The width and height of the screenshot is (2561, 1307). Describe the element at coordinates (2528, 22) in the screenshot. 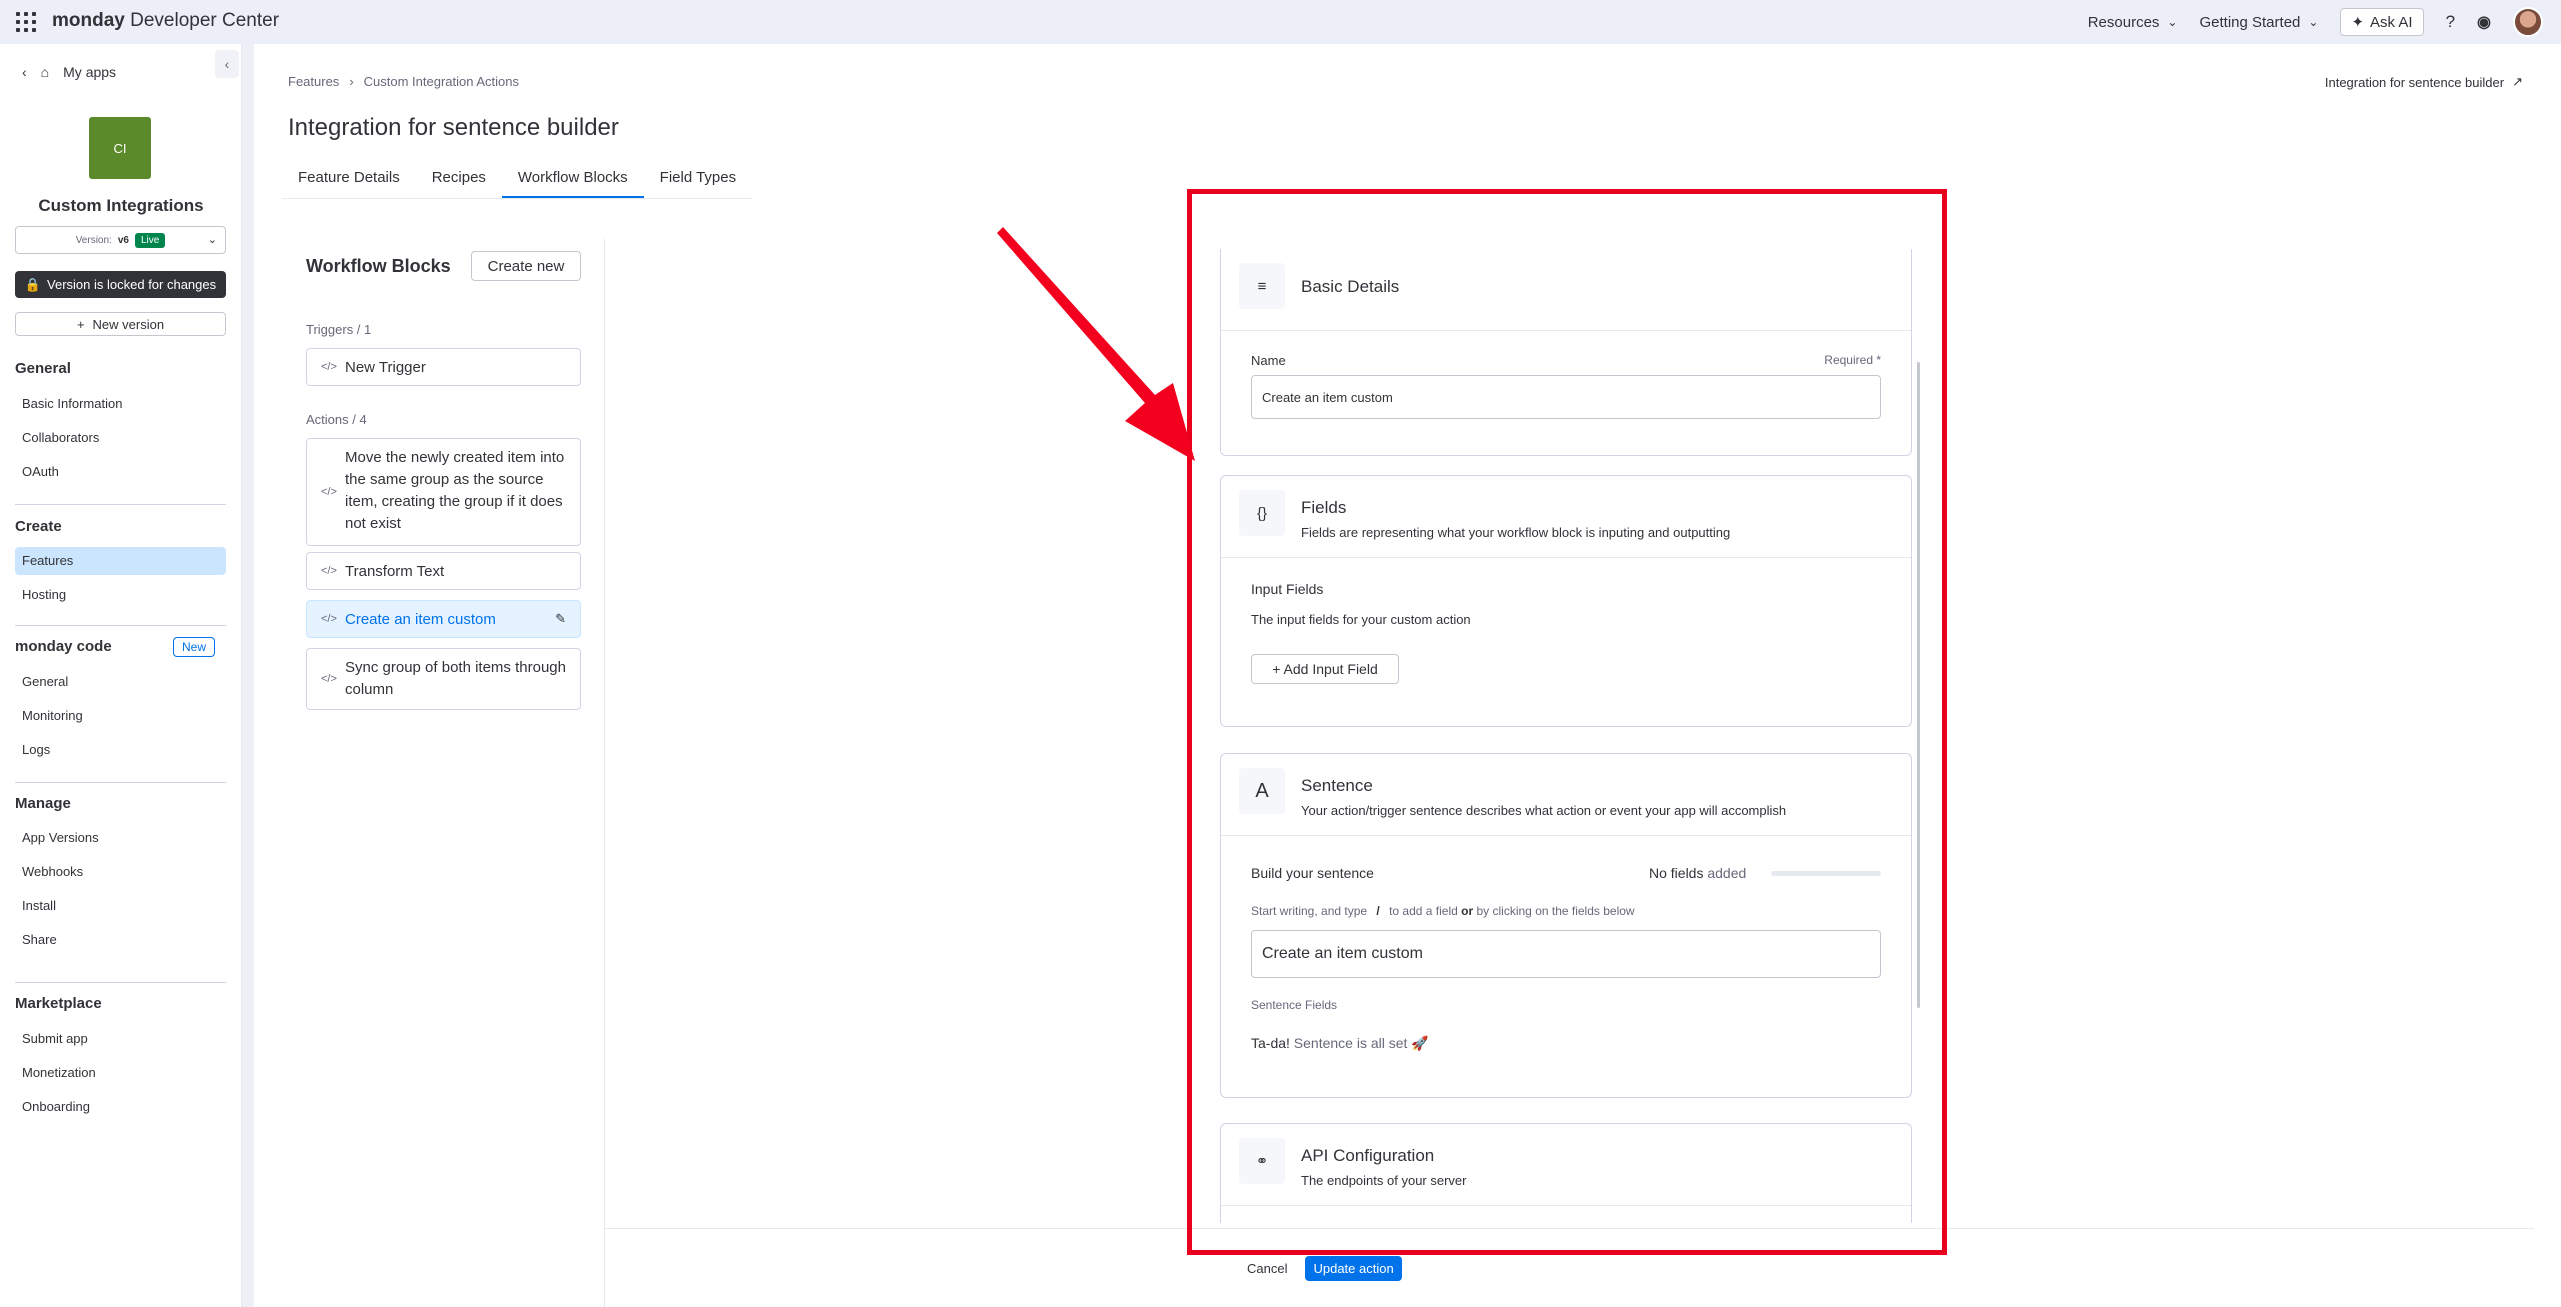

I see `avatar` at that location.